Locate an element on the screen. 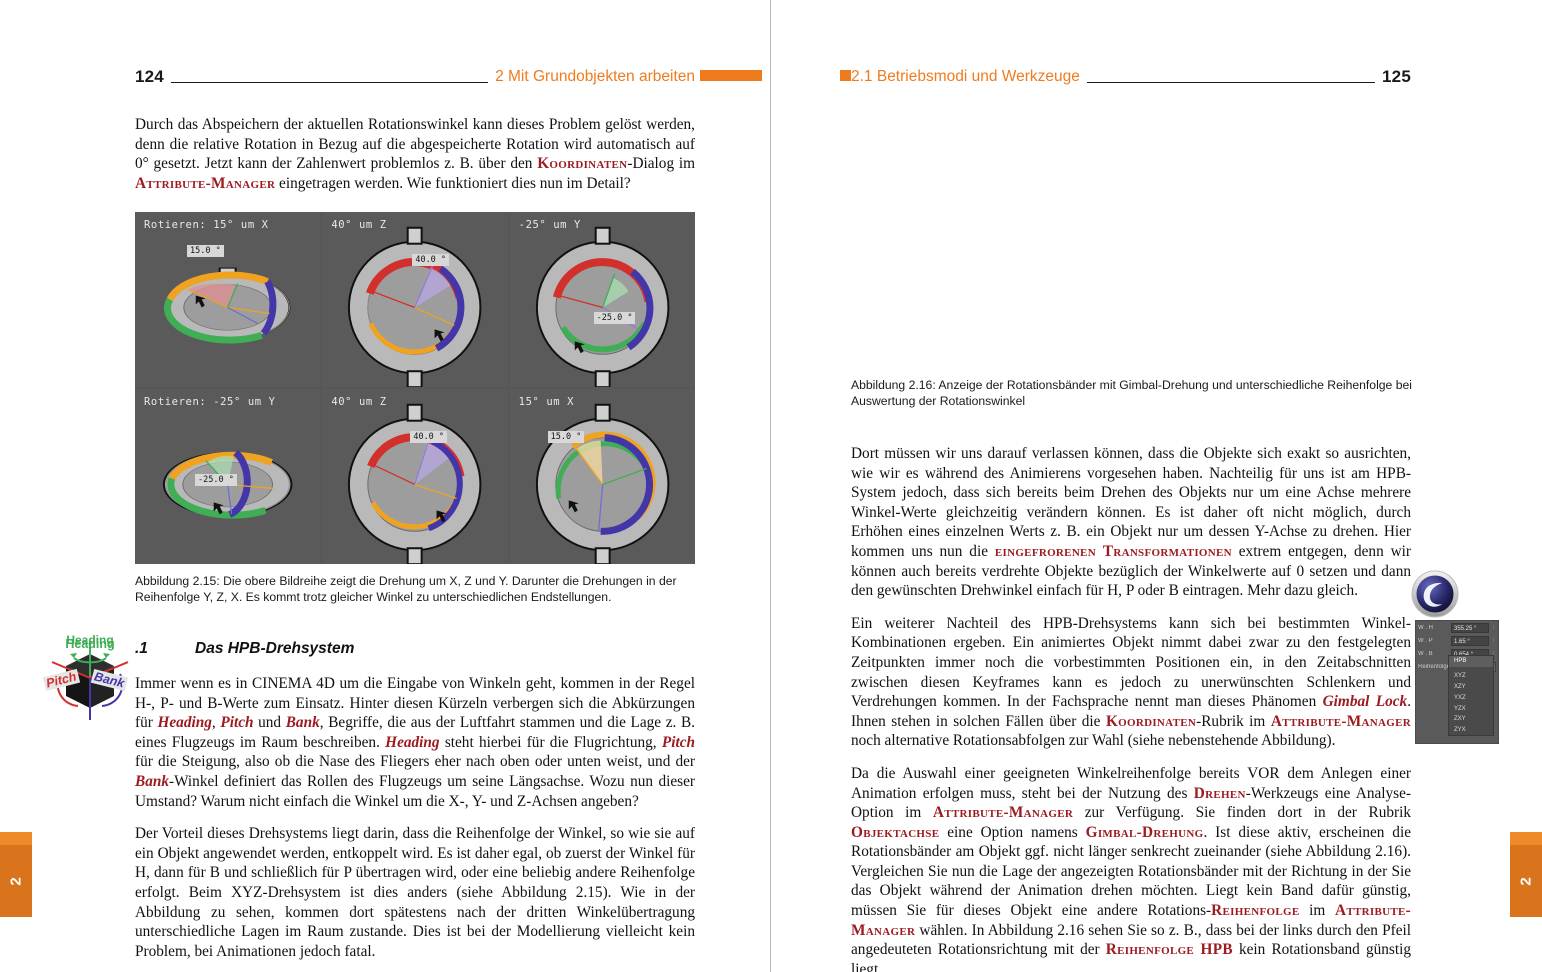  left-runhead-rule is located at coordinates (329, 77).